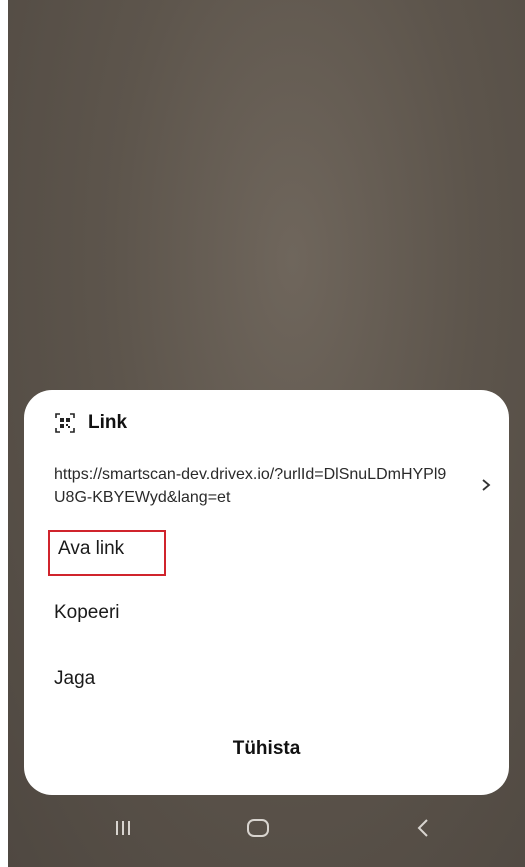 This screenshot has width=525, height=867. I want to click on copy-link-label: Kopeeri, so click(87, 612).